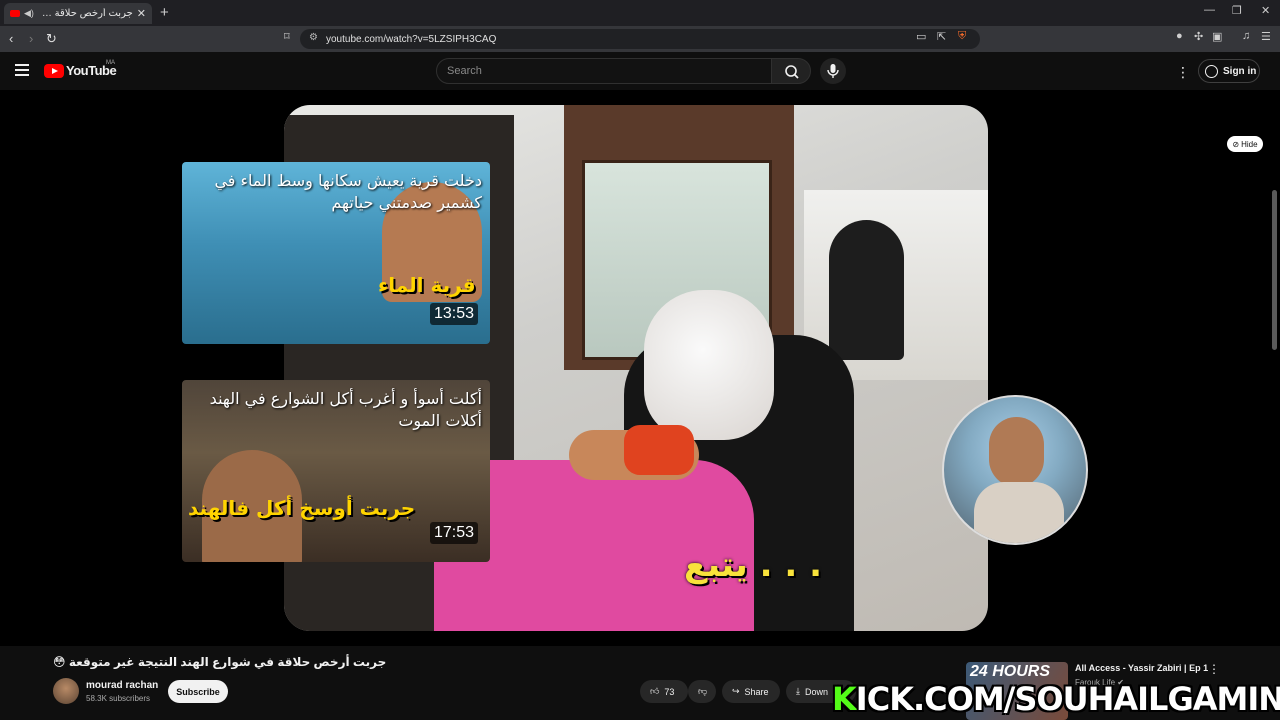 The height and width of the screenshot is (720, 1280). Describe the element at coordinates (640, 13) in the screenshot. I see `browser-tab-bar: ◀) جربت أرخص حلاقة في شوارع ✕ + — ❐ ✕` at that location.